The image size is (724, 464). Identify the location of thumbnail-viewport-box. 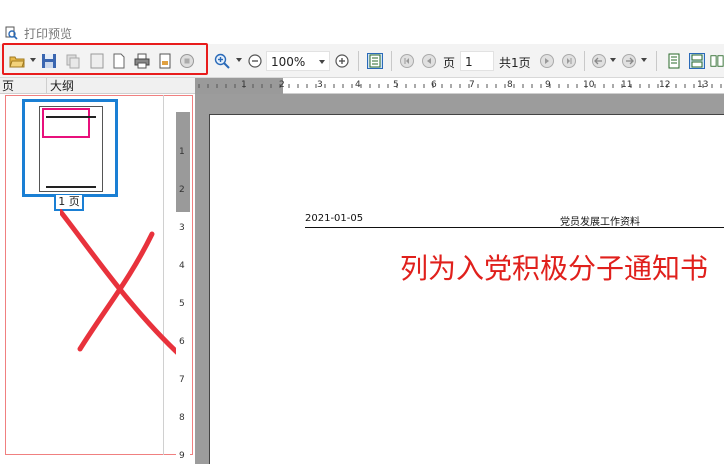
(66, 123).